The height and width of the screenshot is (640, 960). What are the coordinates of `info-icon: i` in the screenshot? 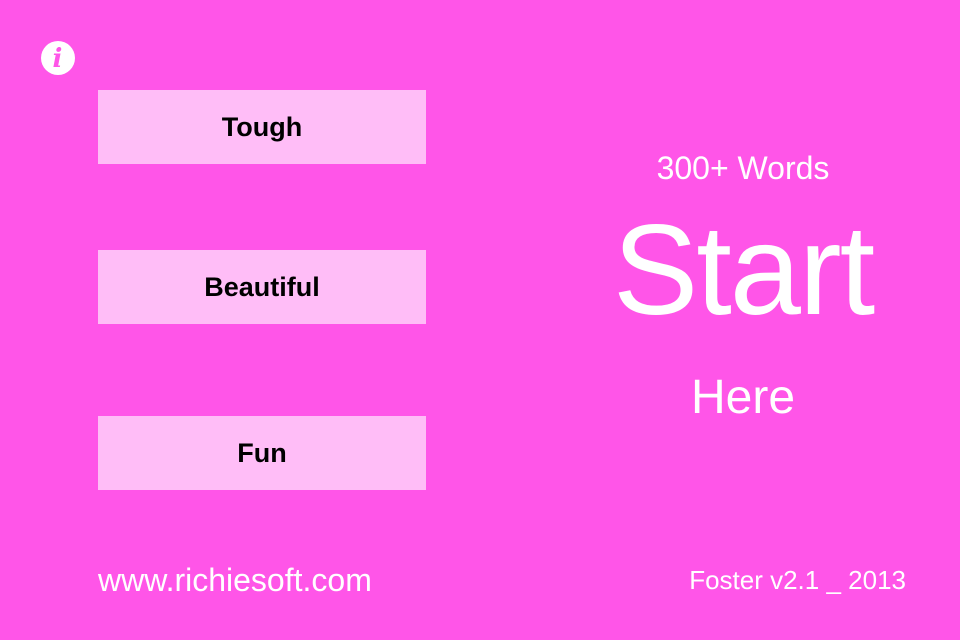 It's located at (57, 58).